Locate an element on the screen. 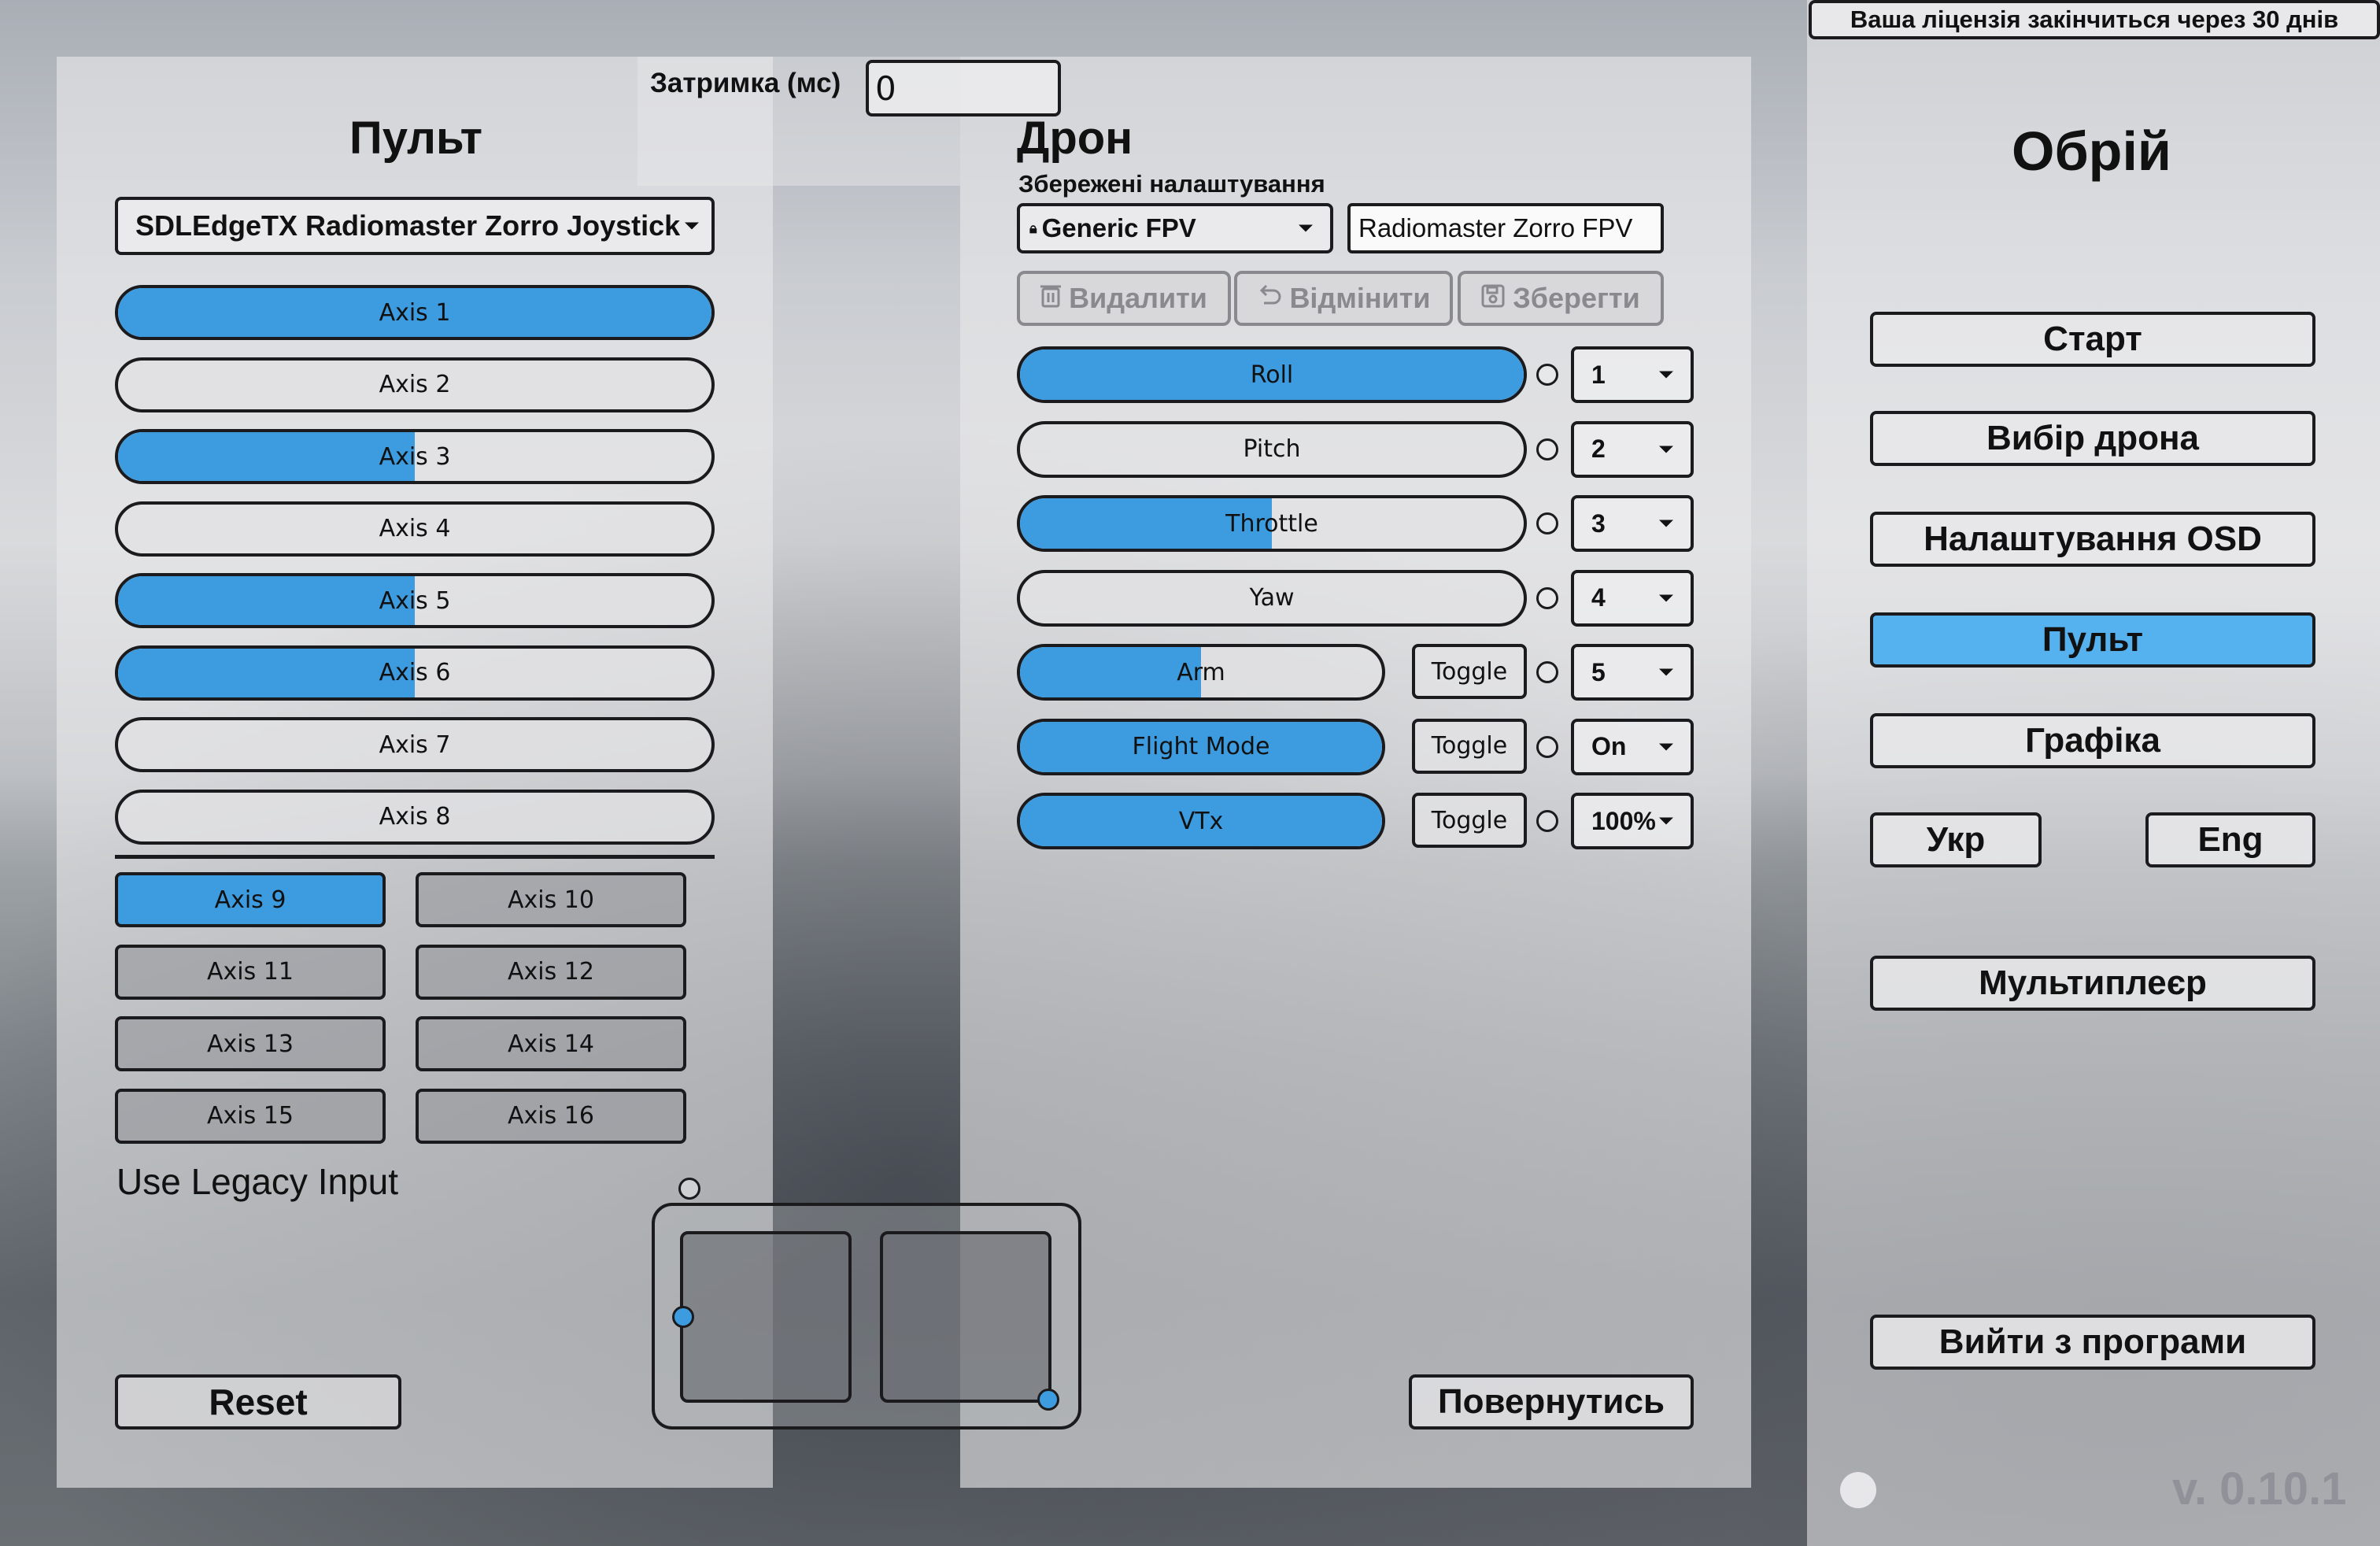  channel-bar-label: Pitch is located at coordinates (1272, 449).